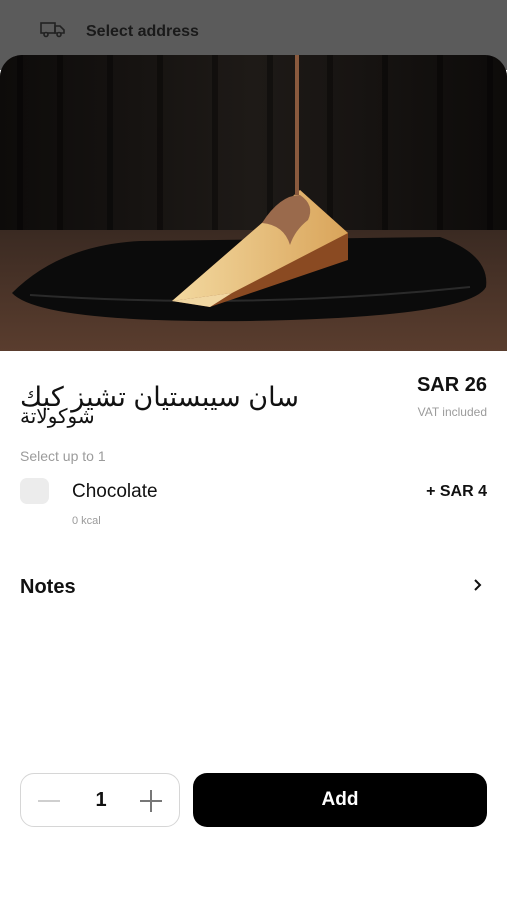  What do you see at coordinates (151, 801) in the screenshot?
I see `plus-icon` at bounding box center [151, 801].